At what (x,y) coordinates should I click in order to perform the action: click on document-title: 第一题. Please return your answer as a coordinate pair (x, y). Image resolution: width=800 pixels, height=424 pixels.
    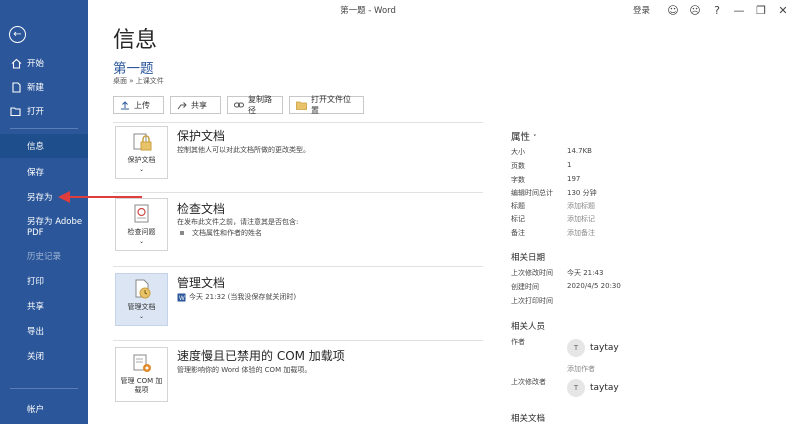
    Looking at the image, I should click on (133, 69).